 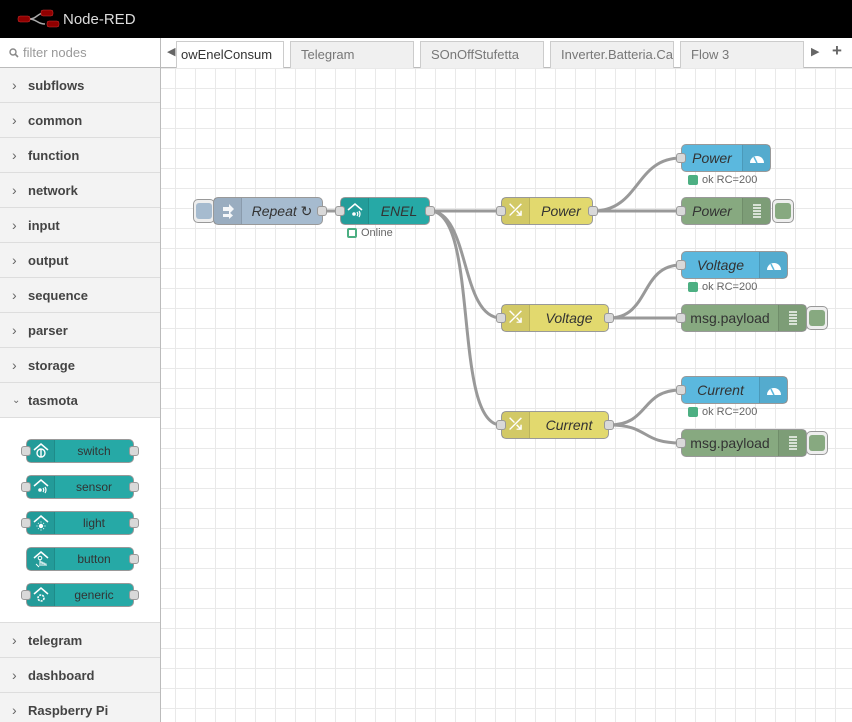 I want to click on node-label: ENEL, so click(x=399, y=211).